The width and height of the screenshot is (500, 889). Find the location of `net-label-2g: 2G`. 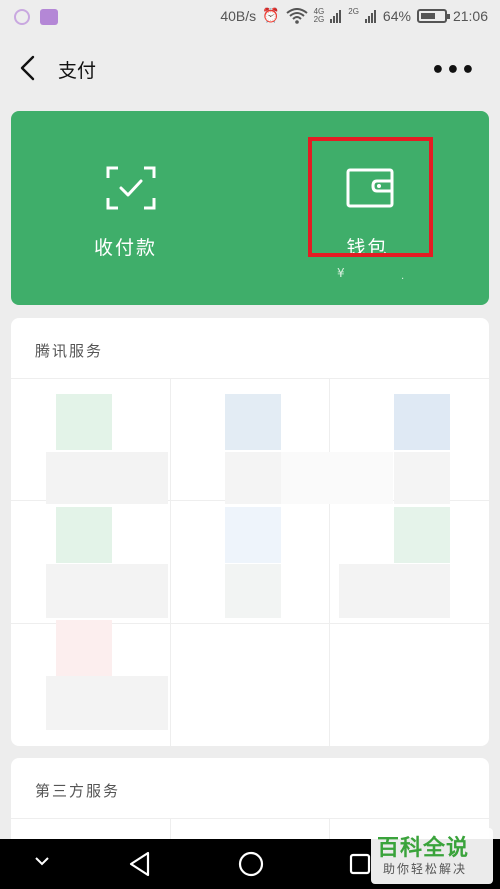

net-label-2g: 2G is located at coordinates (353, 11).